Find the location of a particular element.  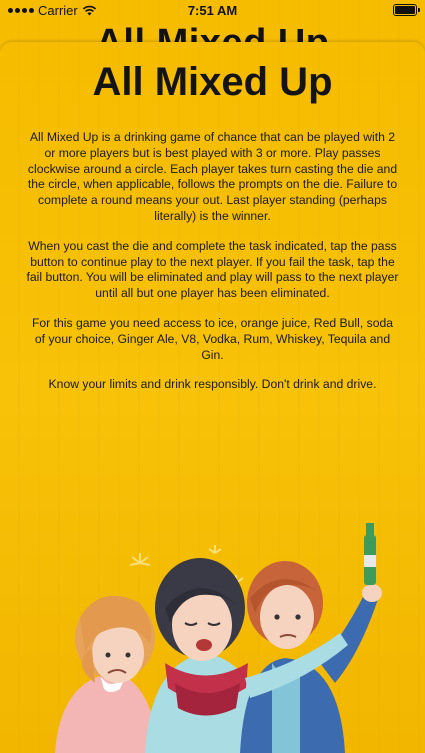

status-bar: Carrier 7:51 AM is located at coordinates (212, 11).